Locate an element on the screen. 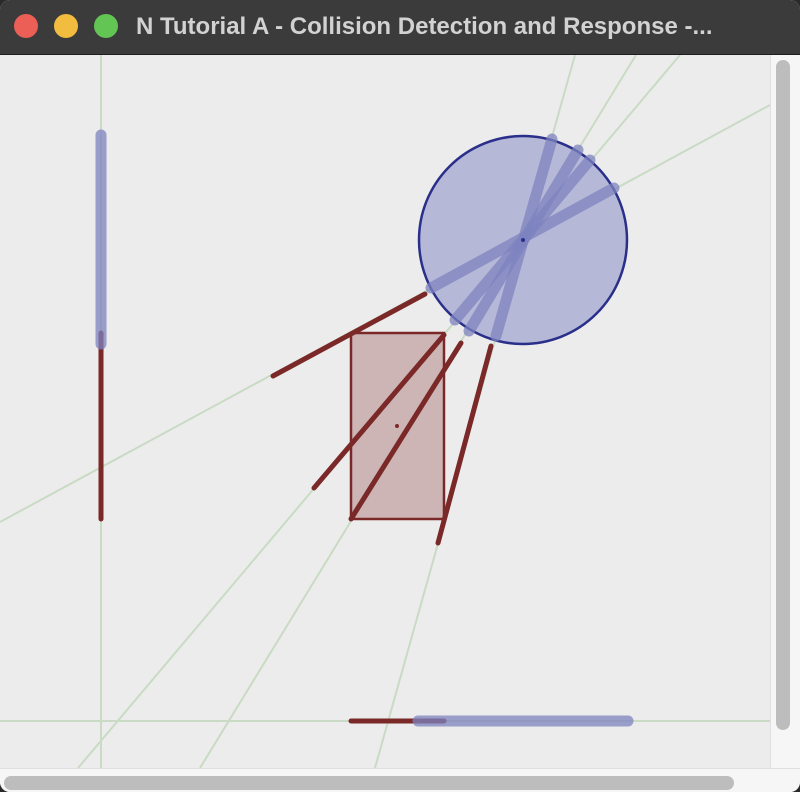 This screenshot has height=792, width=800. vertical-scroll-thumb is located at coordinates (783, 395).